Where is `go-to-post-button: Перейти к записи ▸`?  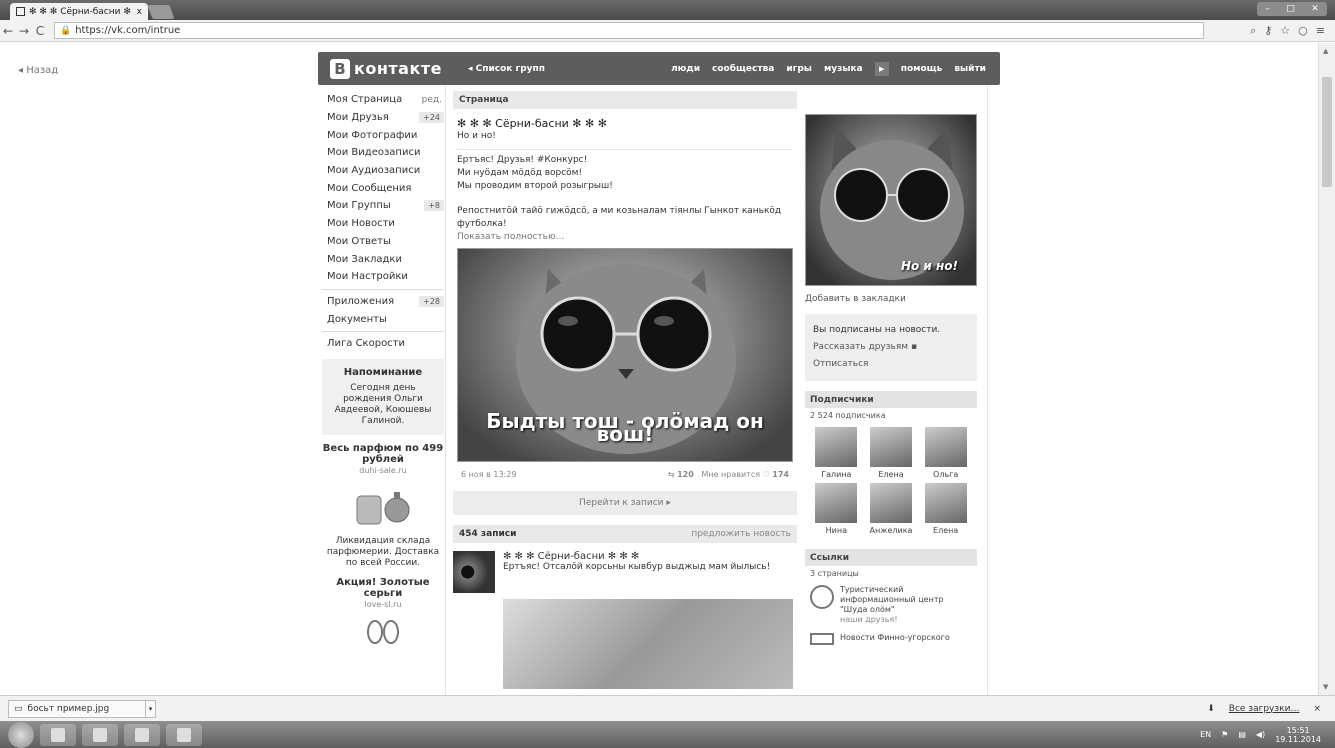 go-to-post-button: Перейти к записи ▸ is located at coordinates (625, 503).